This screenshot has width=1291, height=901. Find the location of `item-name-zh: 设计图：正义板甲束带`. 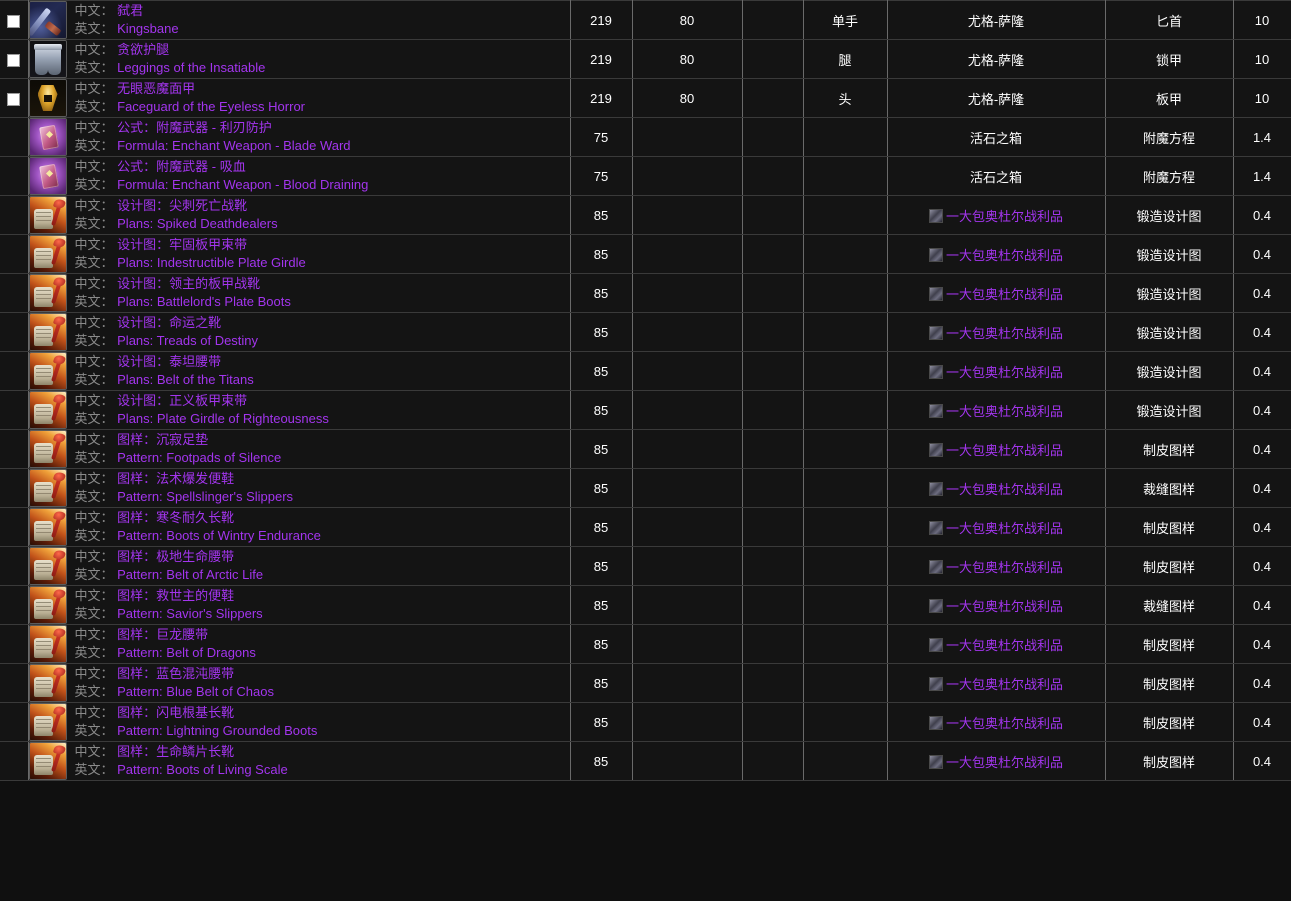

item-name-zh: 设计图：正义板甲束带 is located at coordinates (182, 400).